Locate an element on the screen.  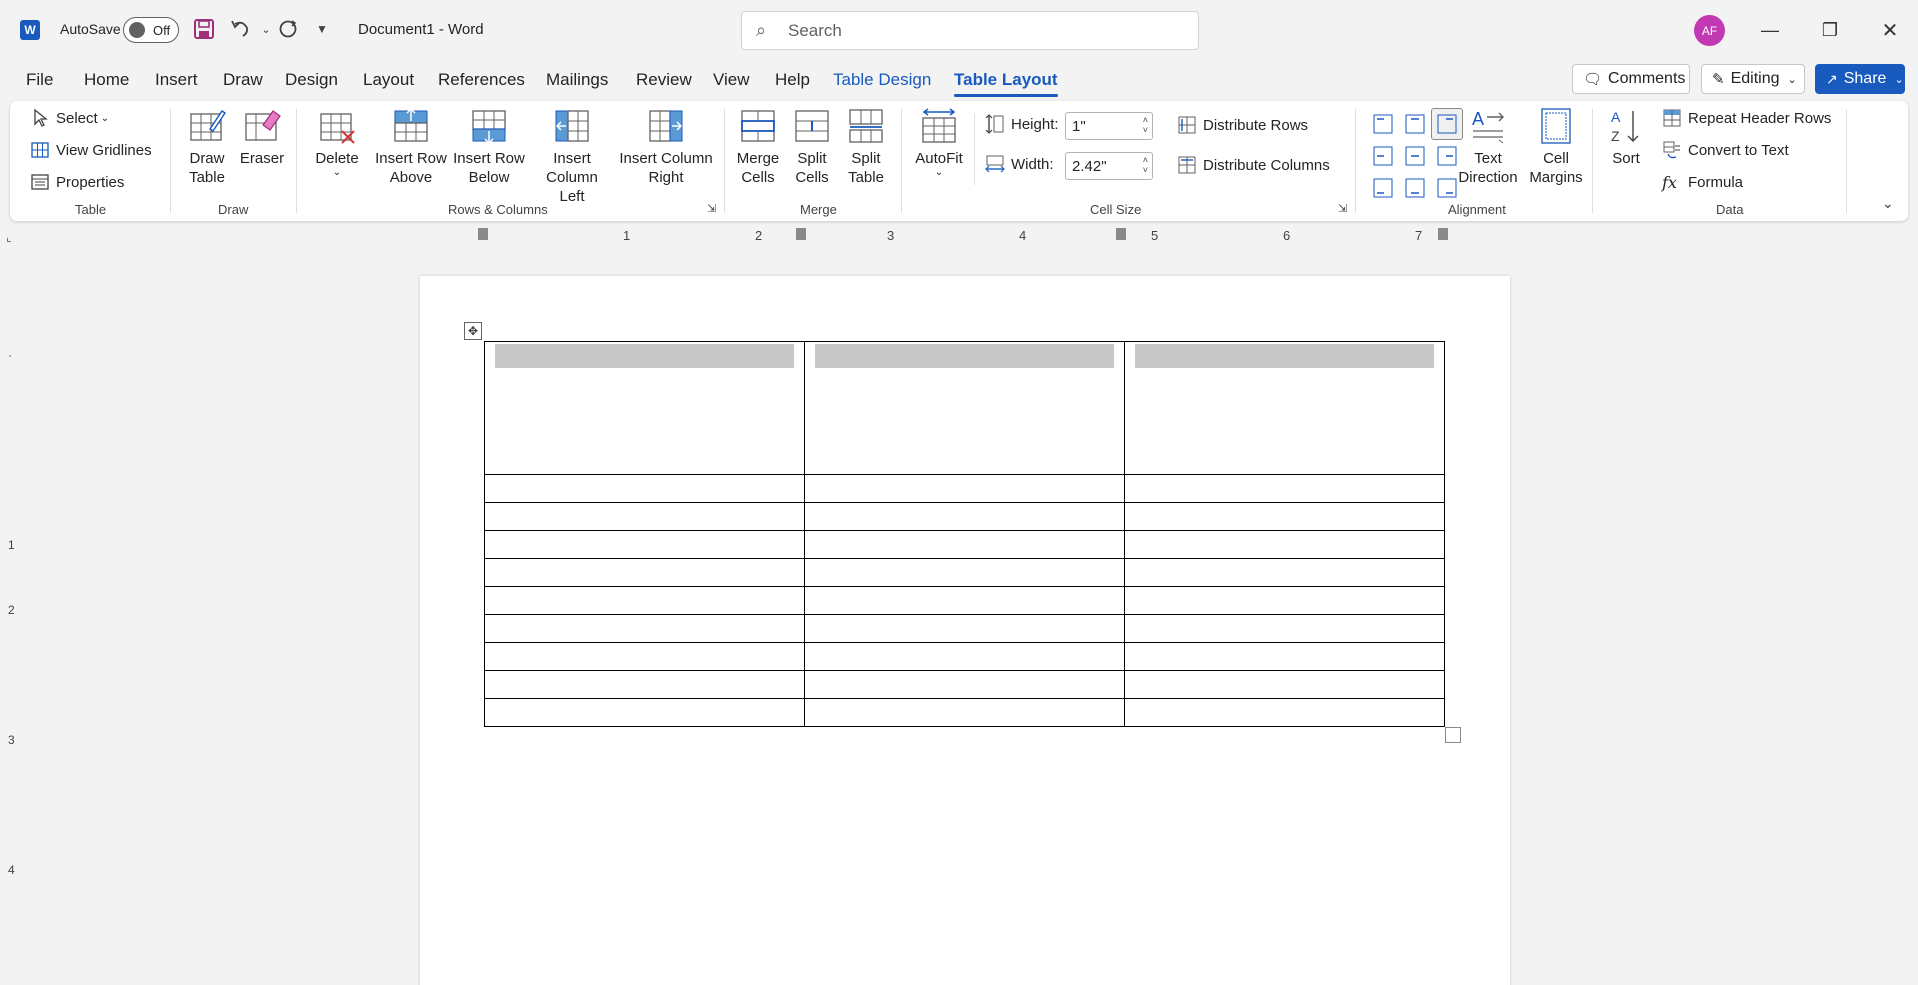
delete-button: Delete ⌄ is located at coordinates (337, 142).